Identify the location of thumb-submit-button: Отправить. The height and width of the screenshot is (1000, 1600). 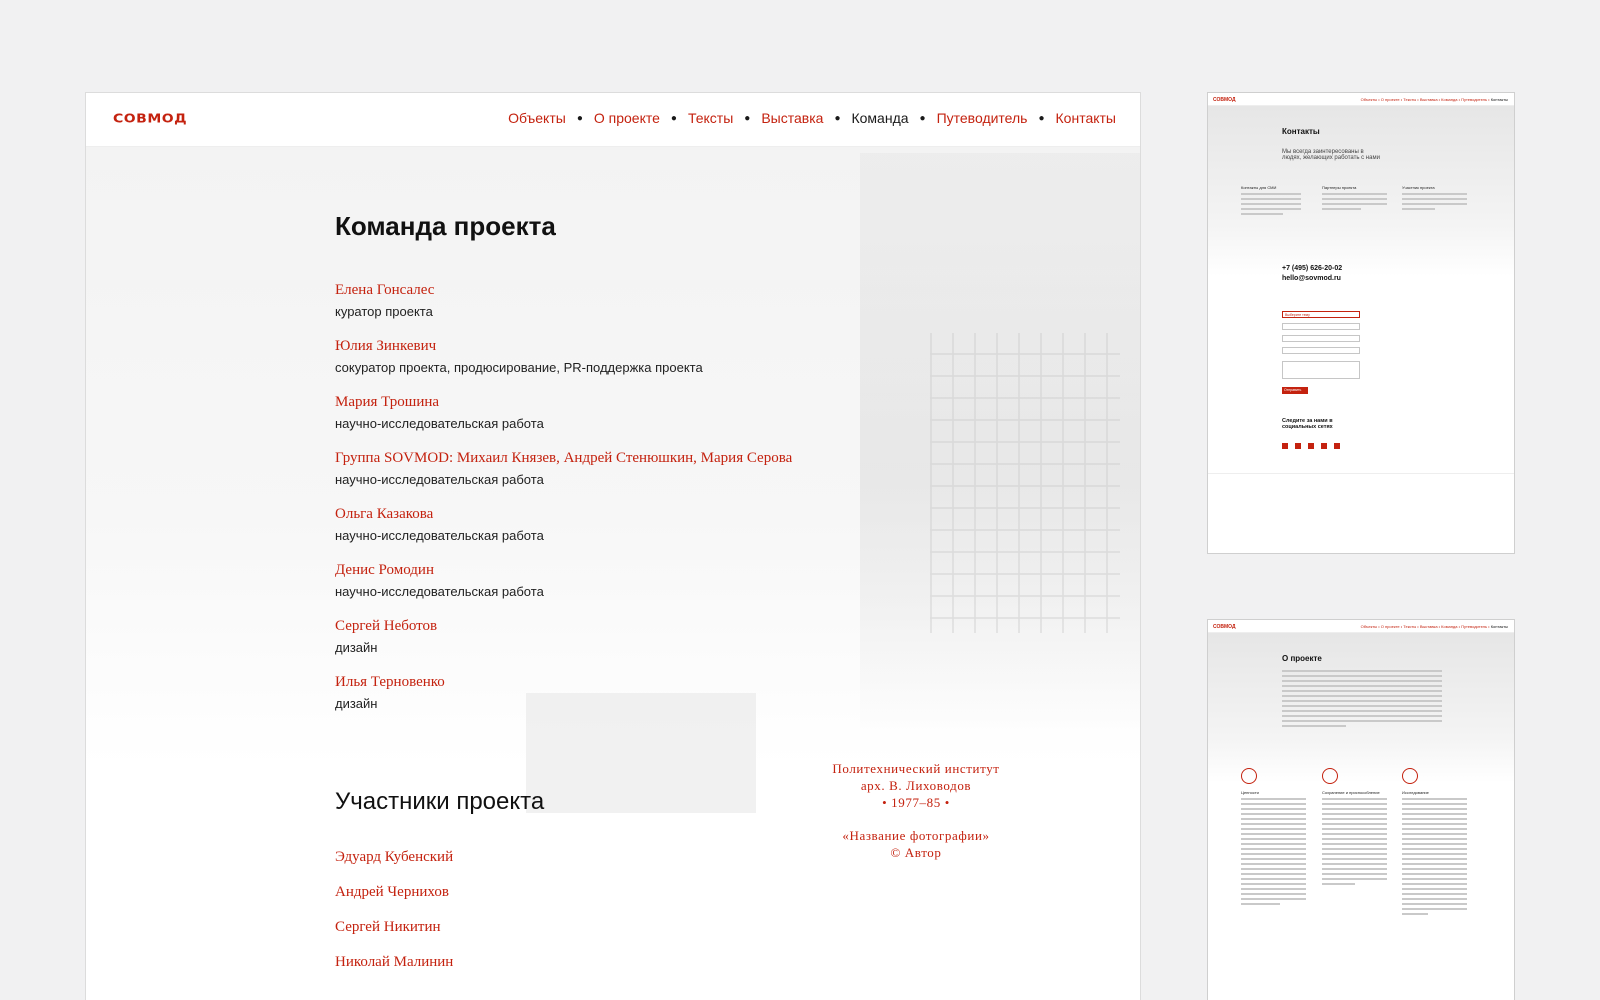
(1295, 390).